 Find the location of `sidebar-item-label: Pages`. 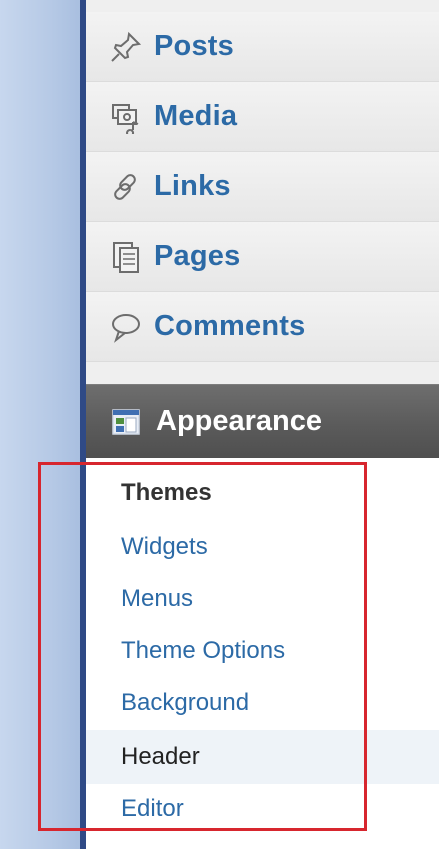

sidebar-item-label: Pages is located at coordinates (197, 256).